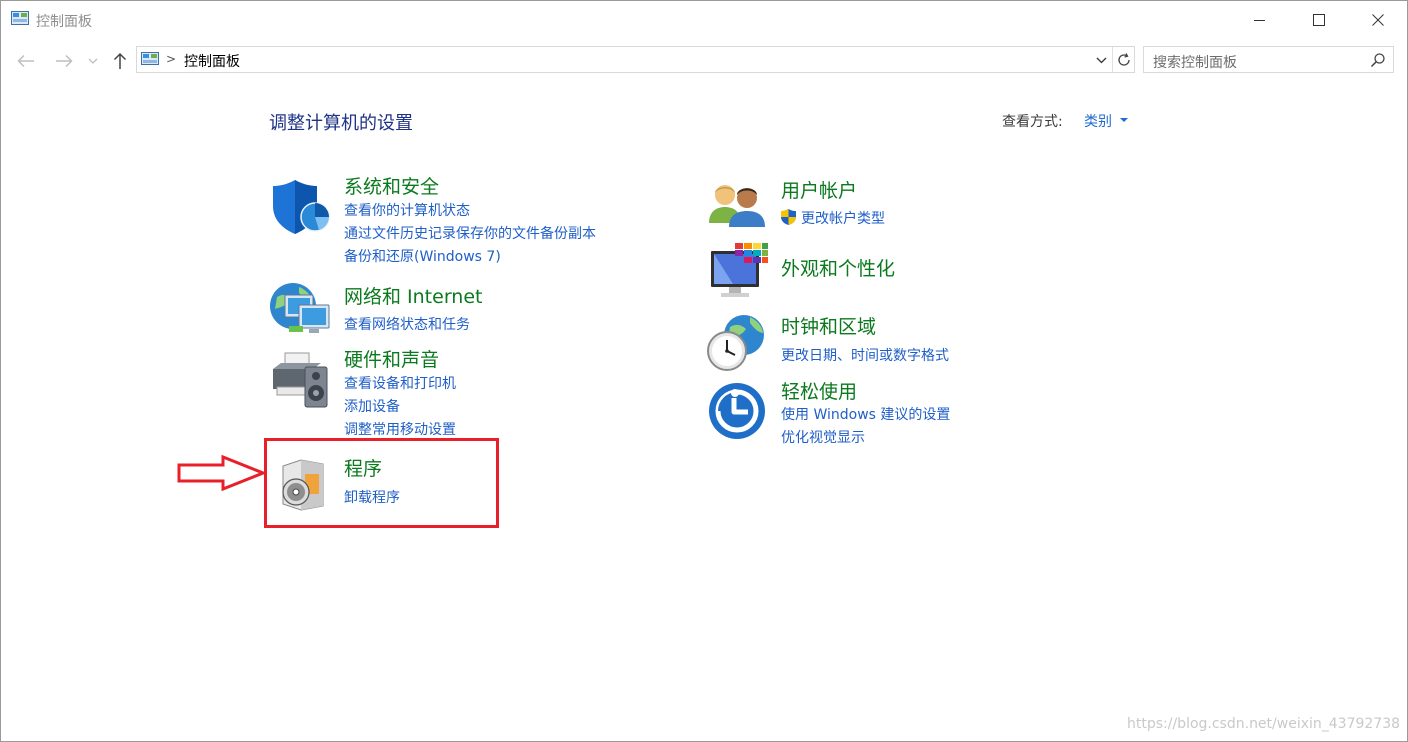  I want to click on refresh-icon, so click(1124, 59).